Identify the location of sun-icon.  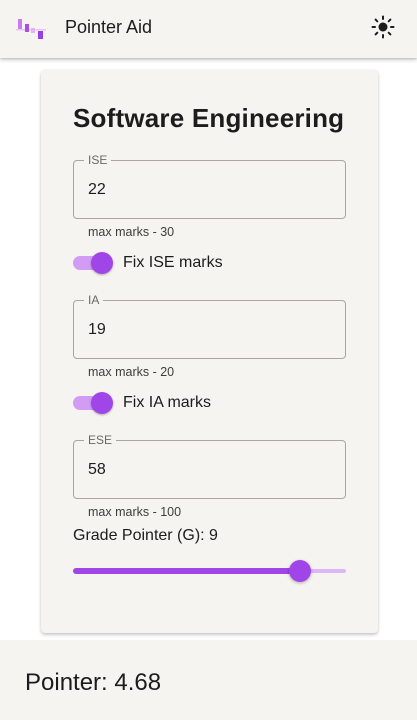
(383, 29).